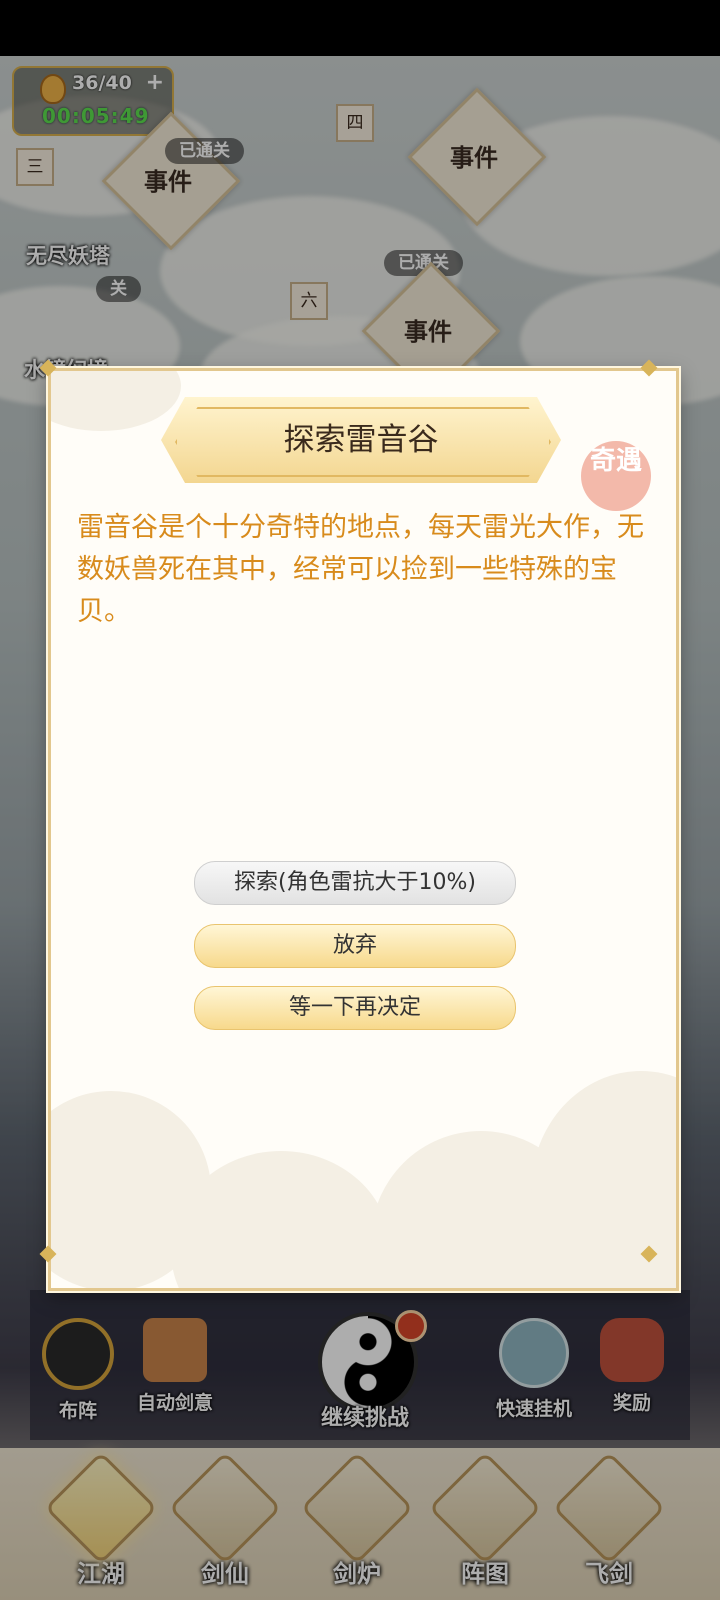 The image size is (720, 1600). What do you see at coordinates (360, 28) in the screenshot?
I see `status-bar` at bounding box center [360, 28].